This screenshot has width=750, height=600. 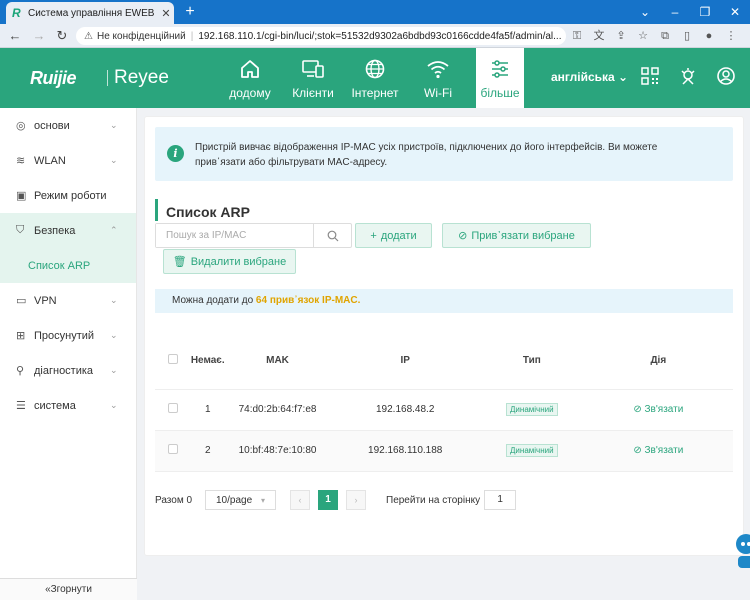 What do you see at coordinates (55, 230) in the screenshot?
I see `sidebar-item-label: Безпека` at bounding box center [55, 230].